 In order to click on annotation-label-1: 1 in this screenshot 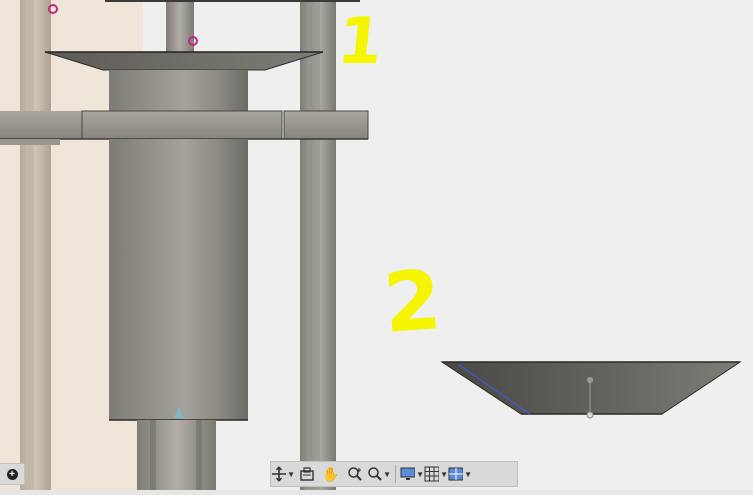, I will do `click(360, 42)`.